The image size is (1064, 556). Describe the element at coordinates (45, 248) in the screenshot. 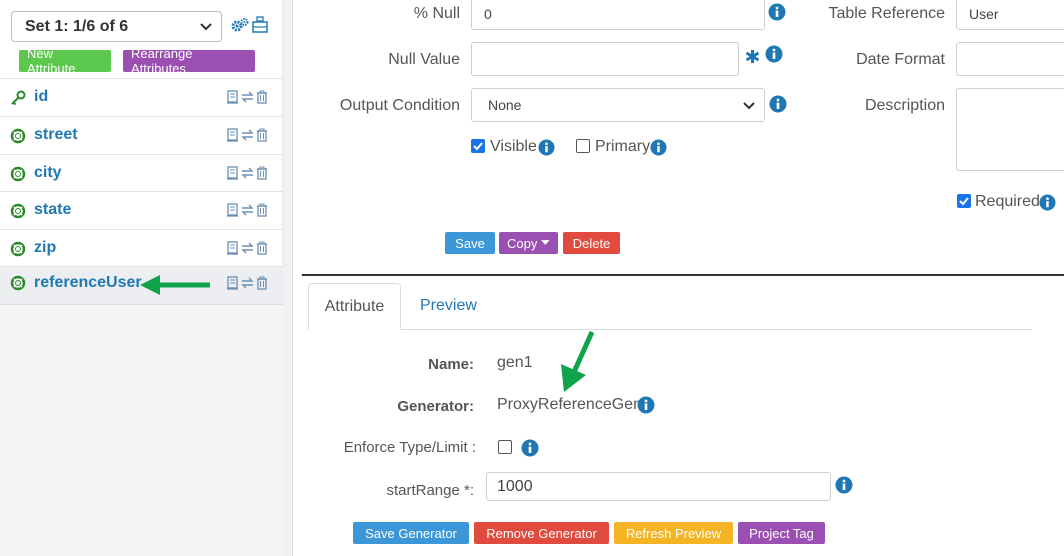

I see `attribute-name: zip` at that location.